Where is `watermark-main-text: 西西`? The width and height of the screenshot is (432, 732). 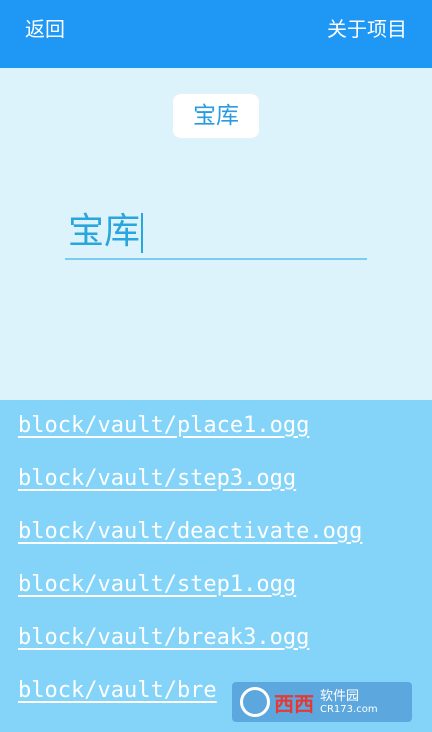 watermark-main-text: 西西 is located at coordinates (294, 703).